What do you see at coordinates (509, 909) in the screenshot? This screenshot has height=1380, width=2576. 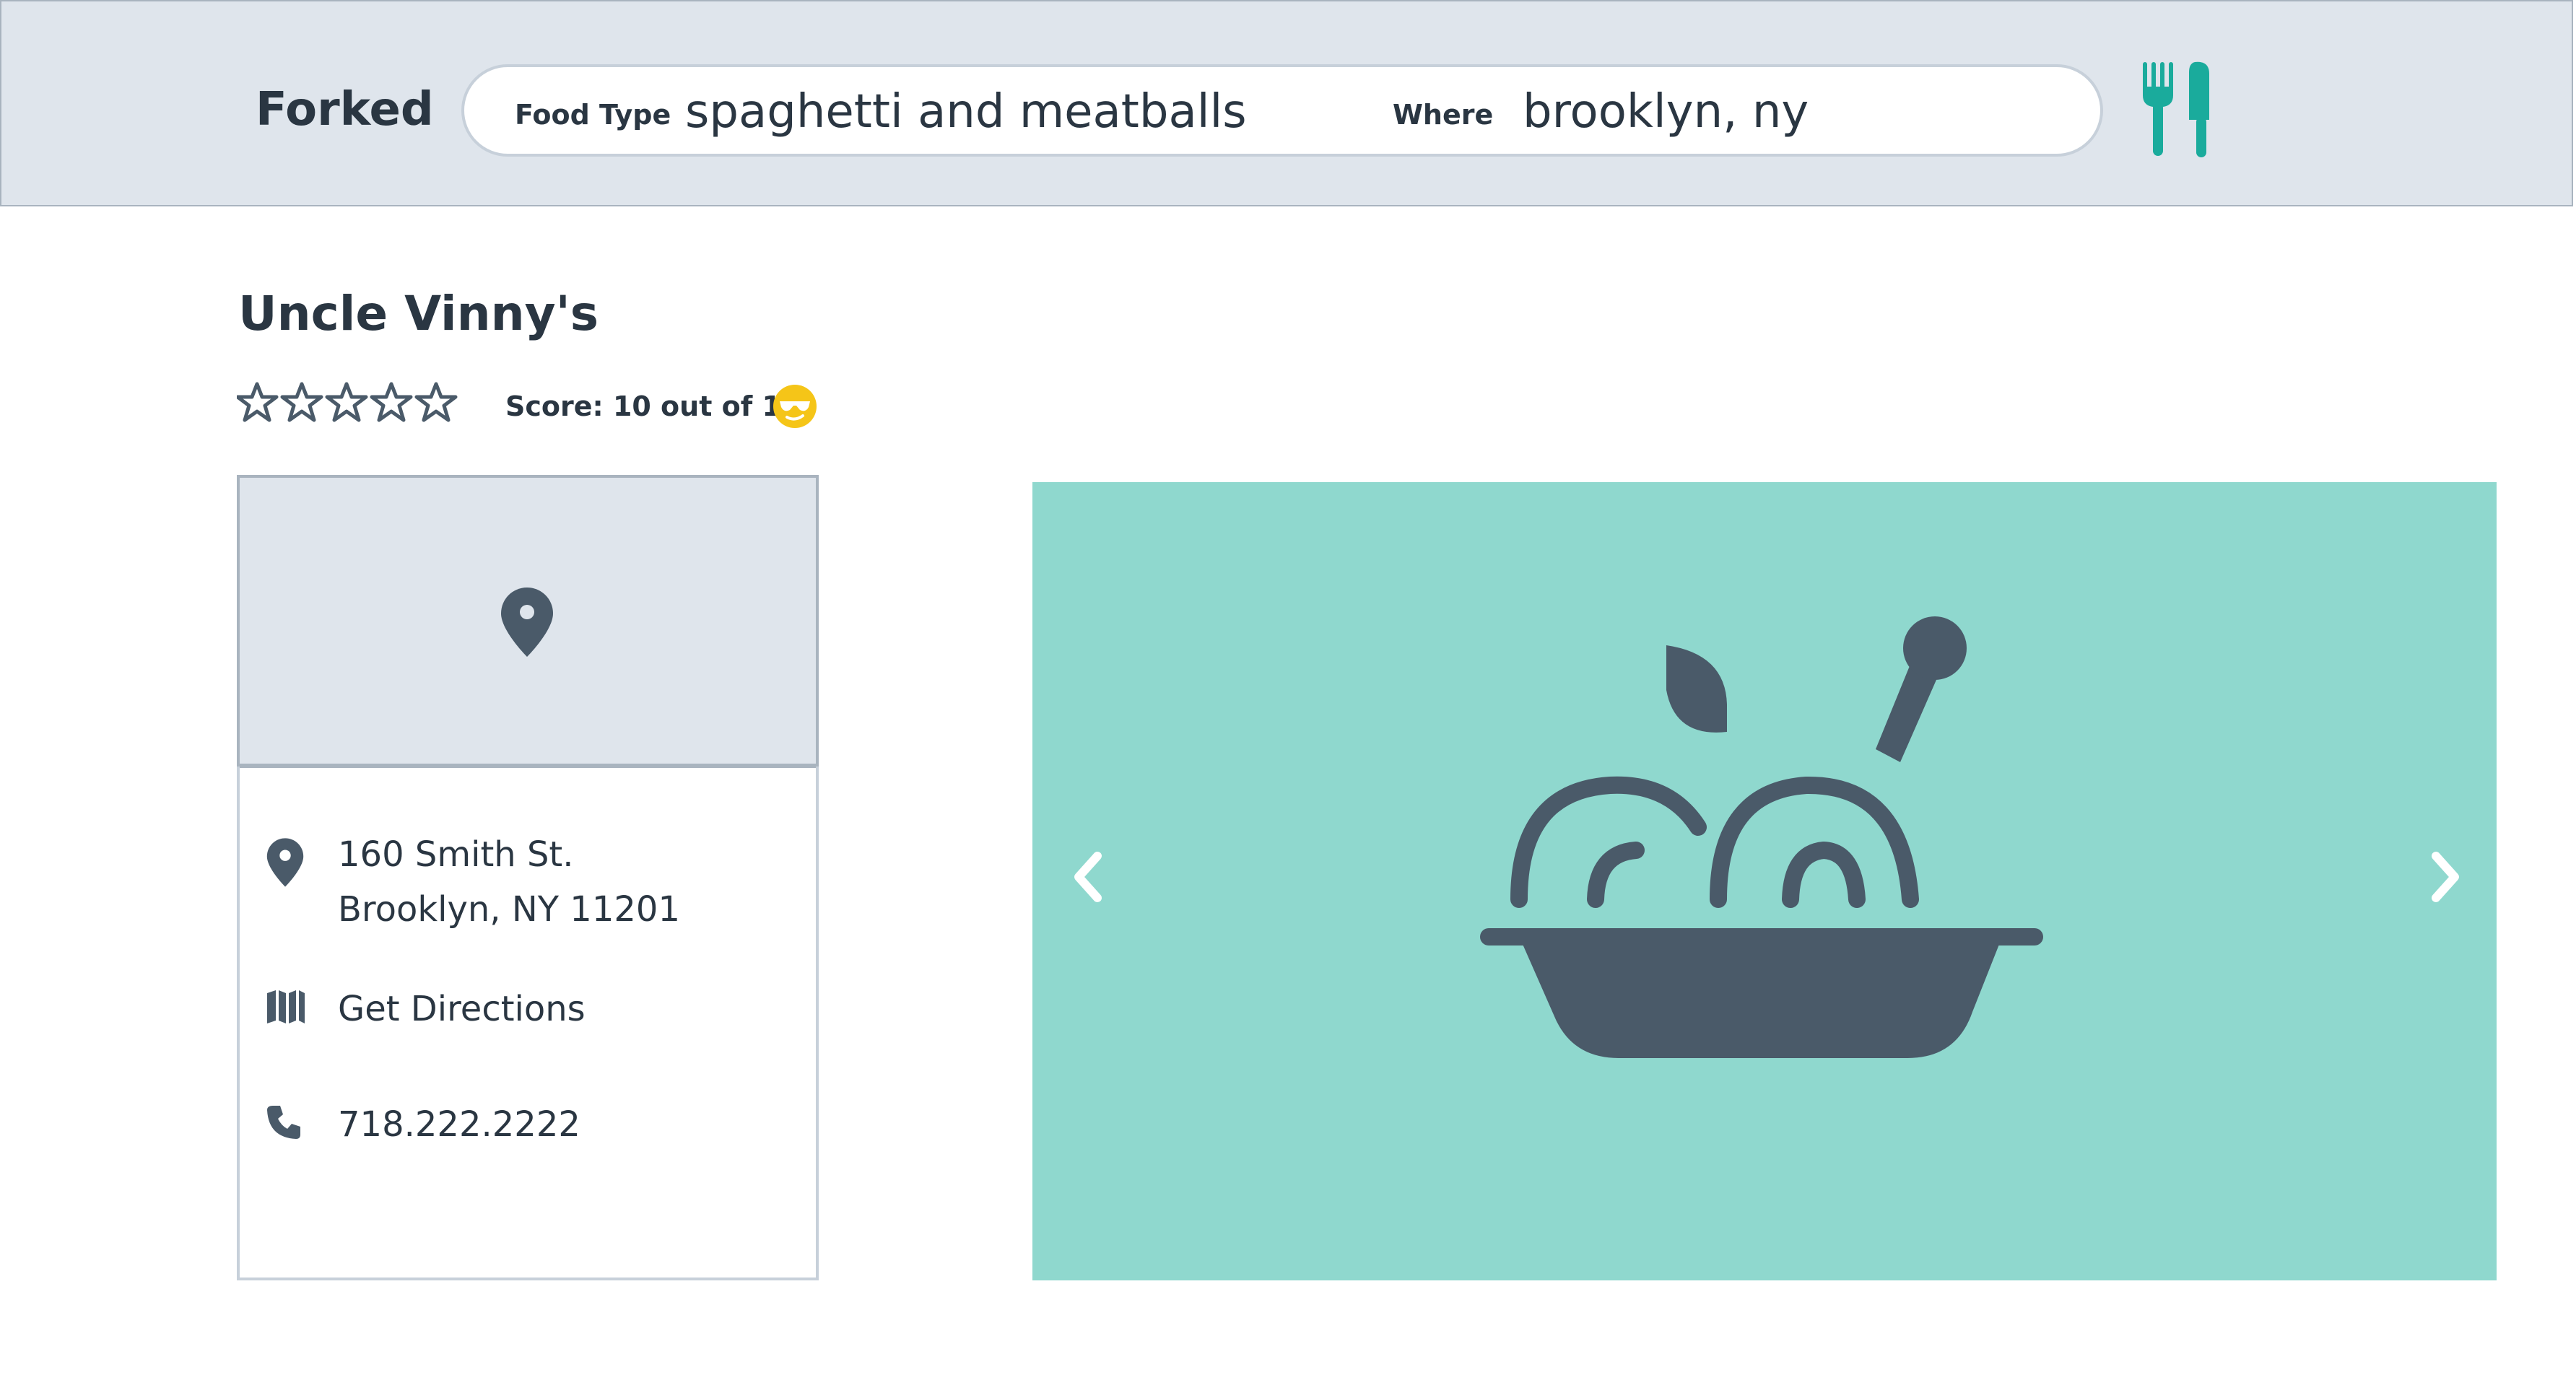 I see `address-line-2: Brooklyn, NY 11201` at bounding box center [509, 909].